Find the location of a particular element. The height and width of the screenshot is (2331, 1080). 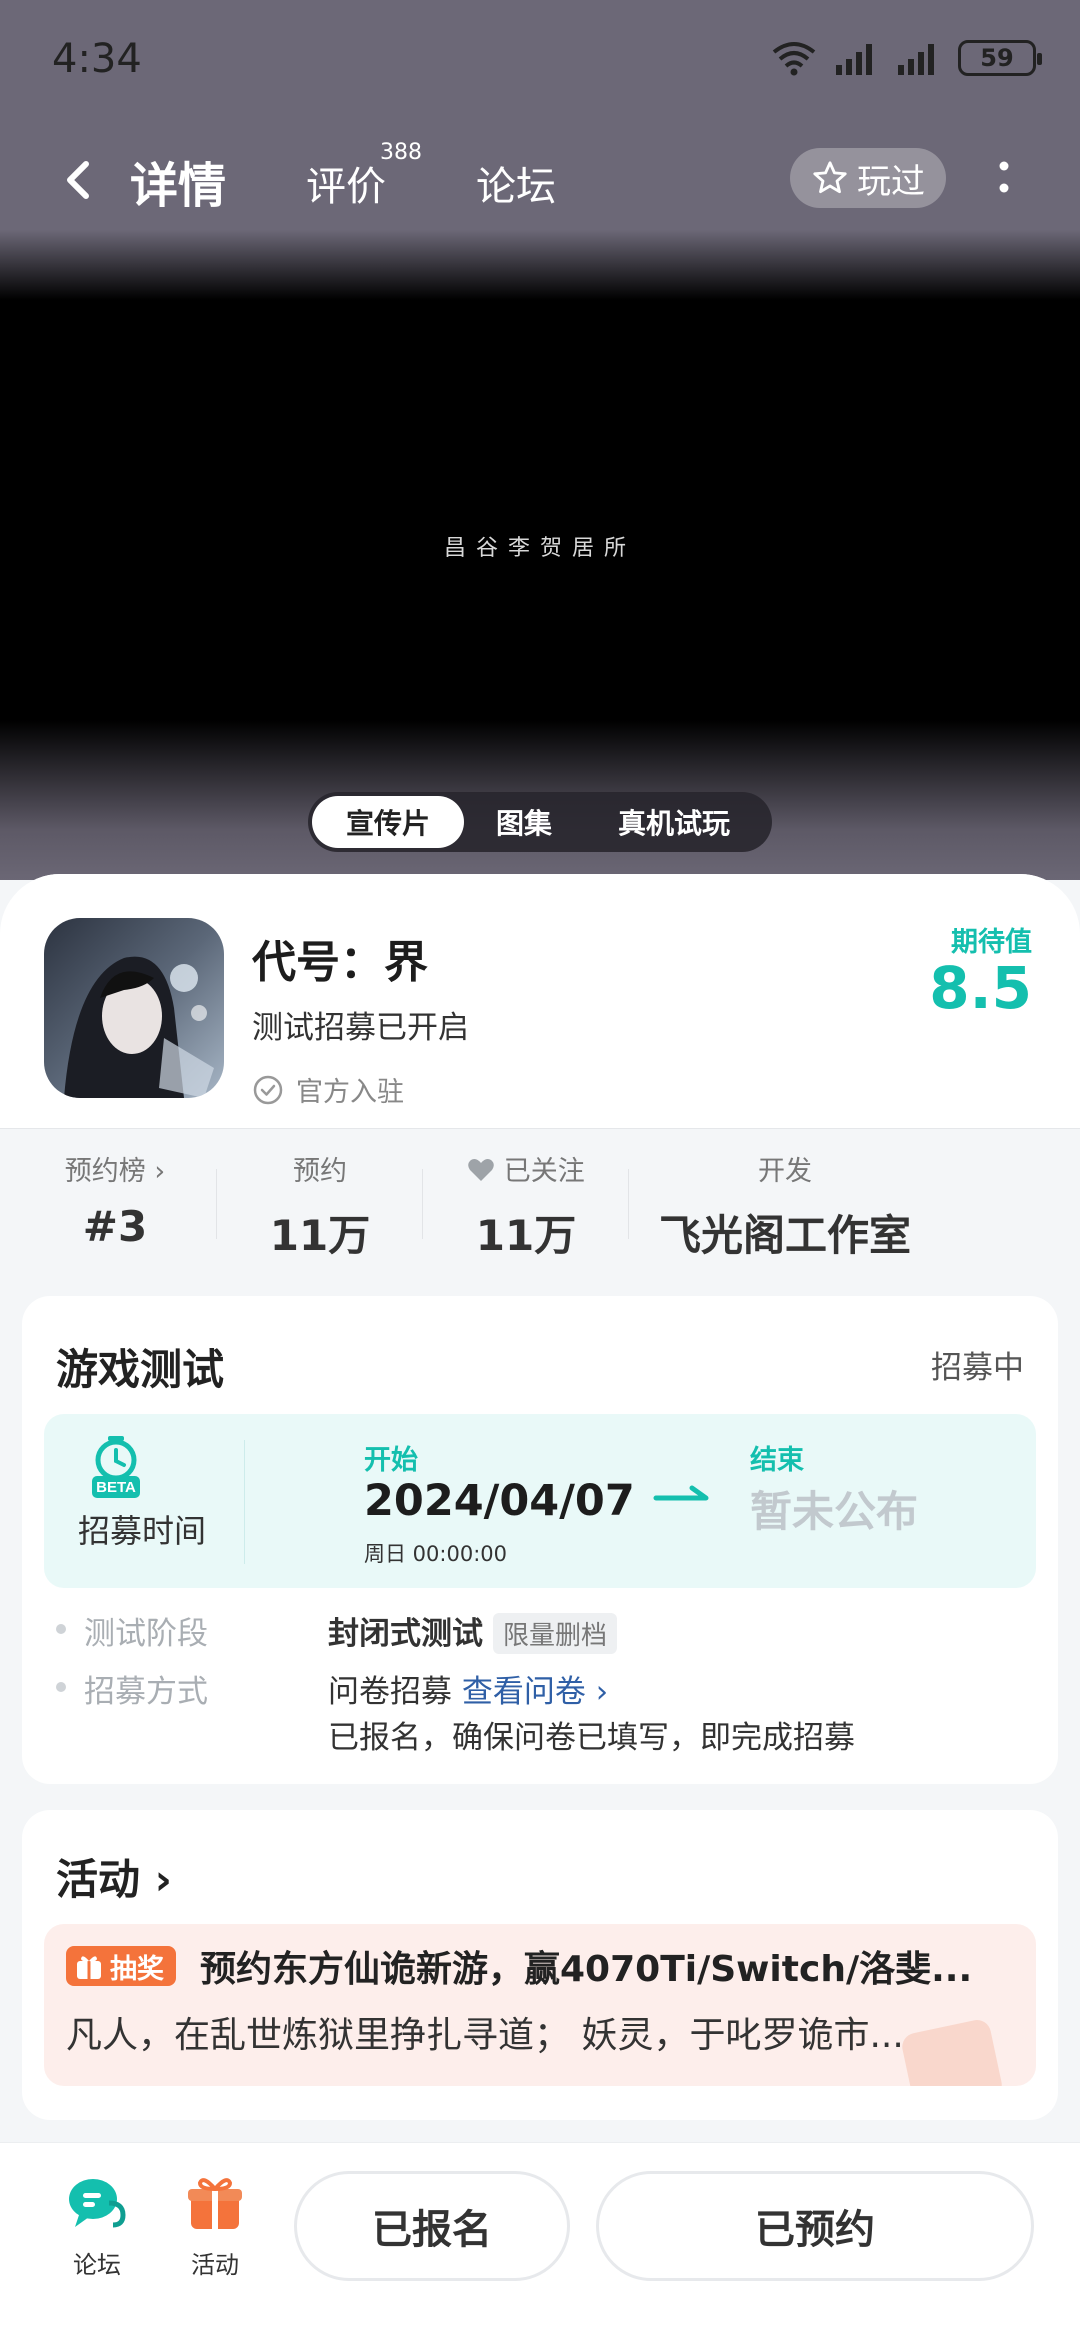

official-badge: 官方入驻 is located at coordinates (328, 1089).